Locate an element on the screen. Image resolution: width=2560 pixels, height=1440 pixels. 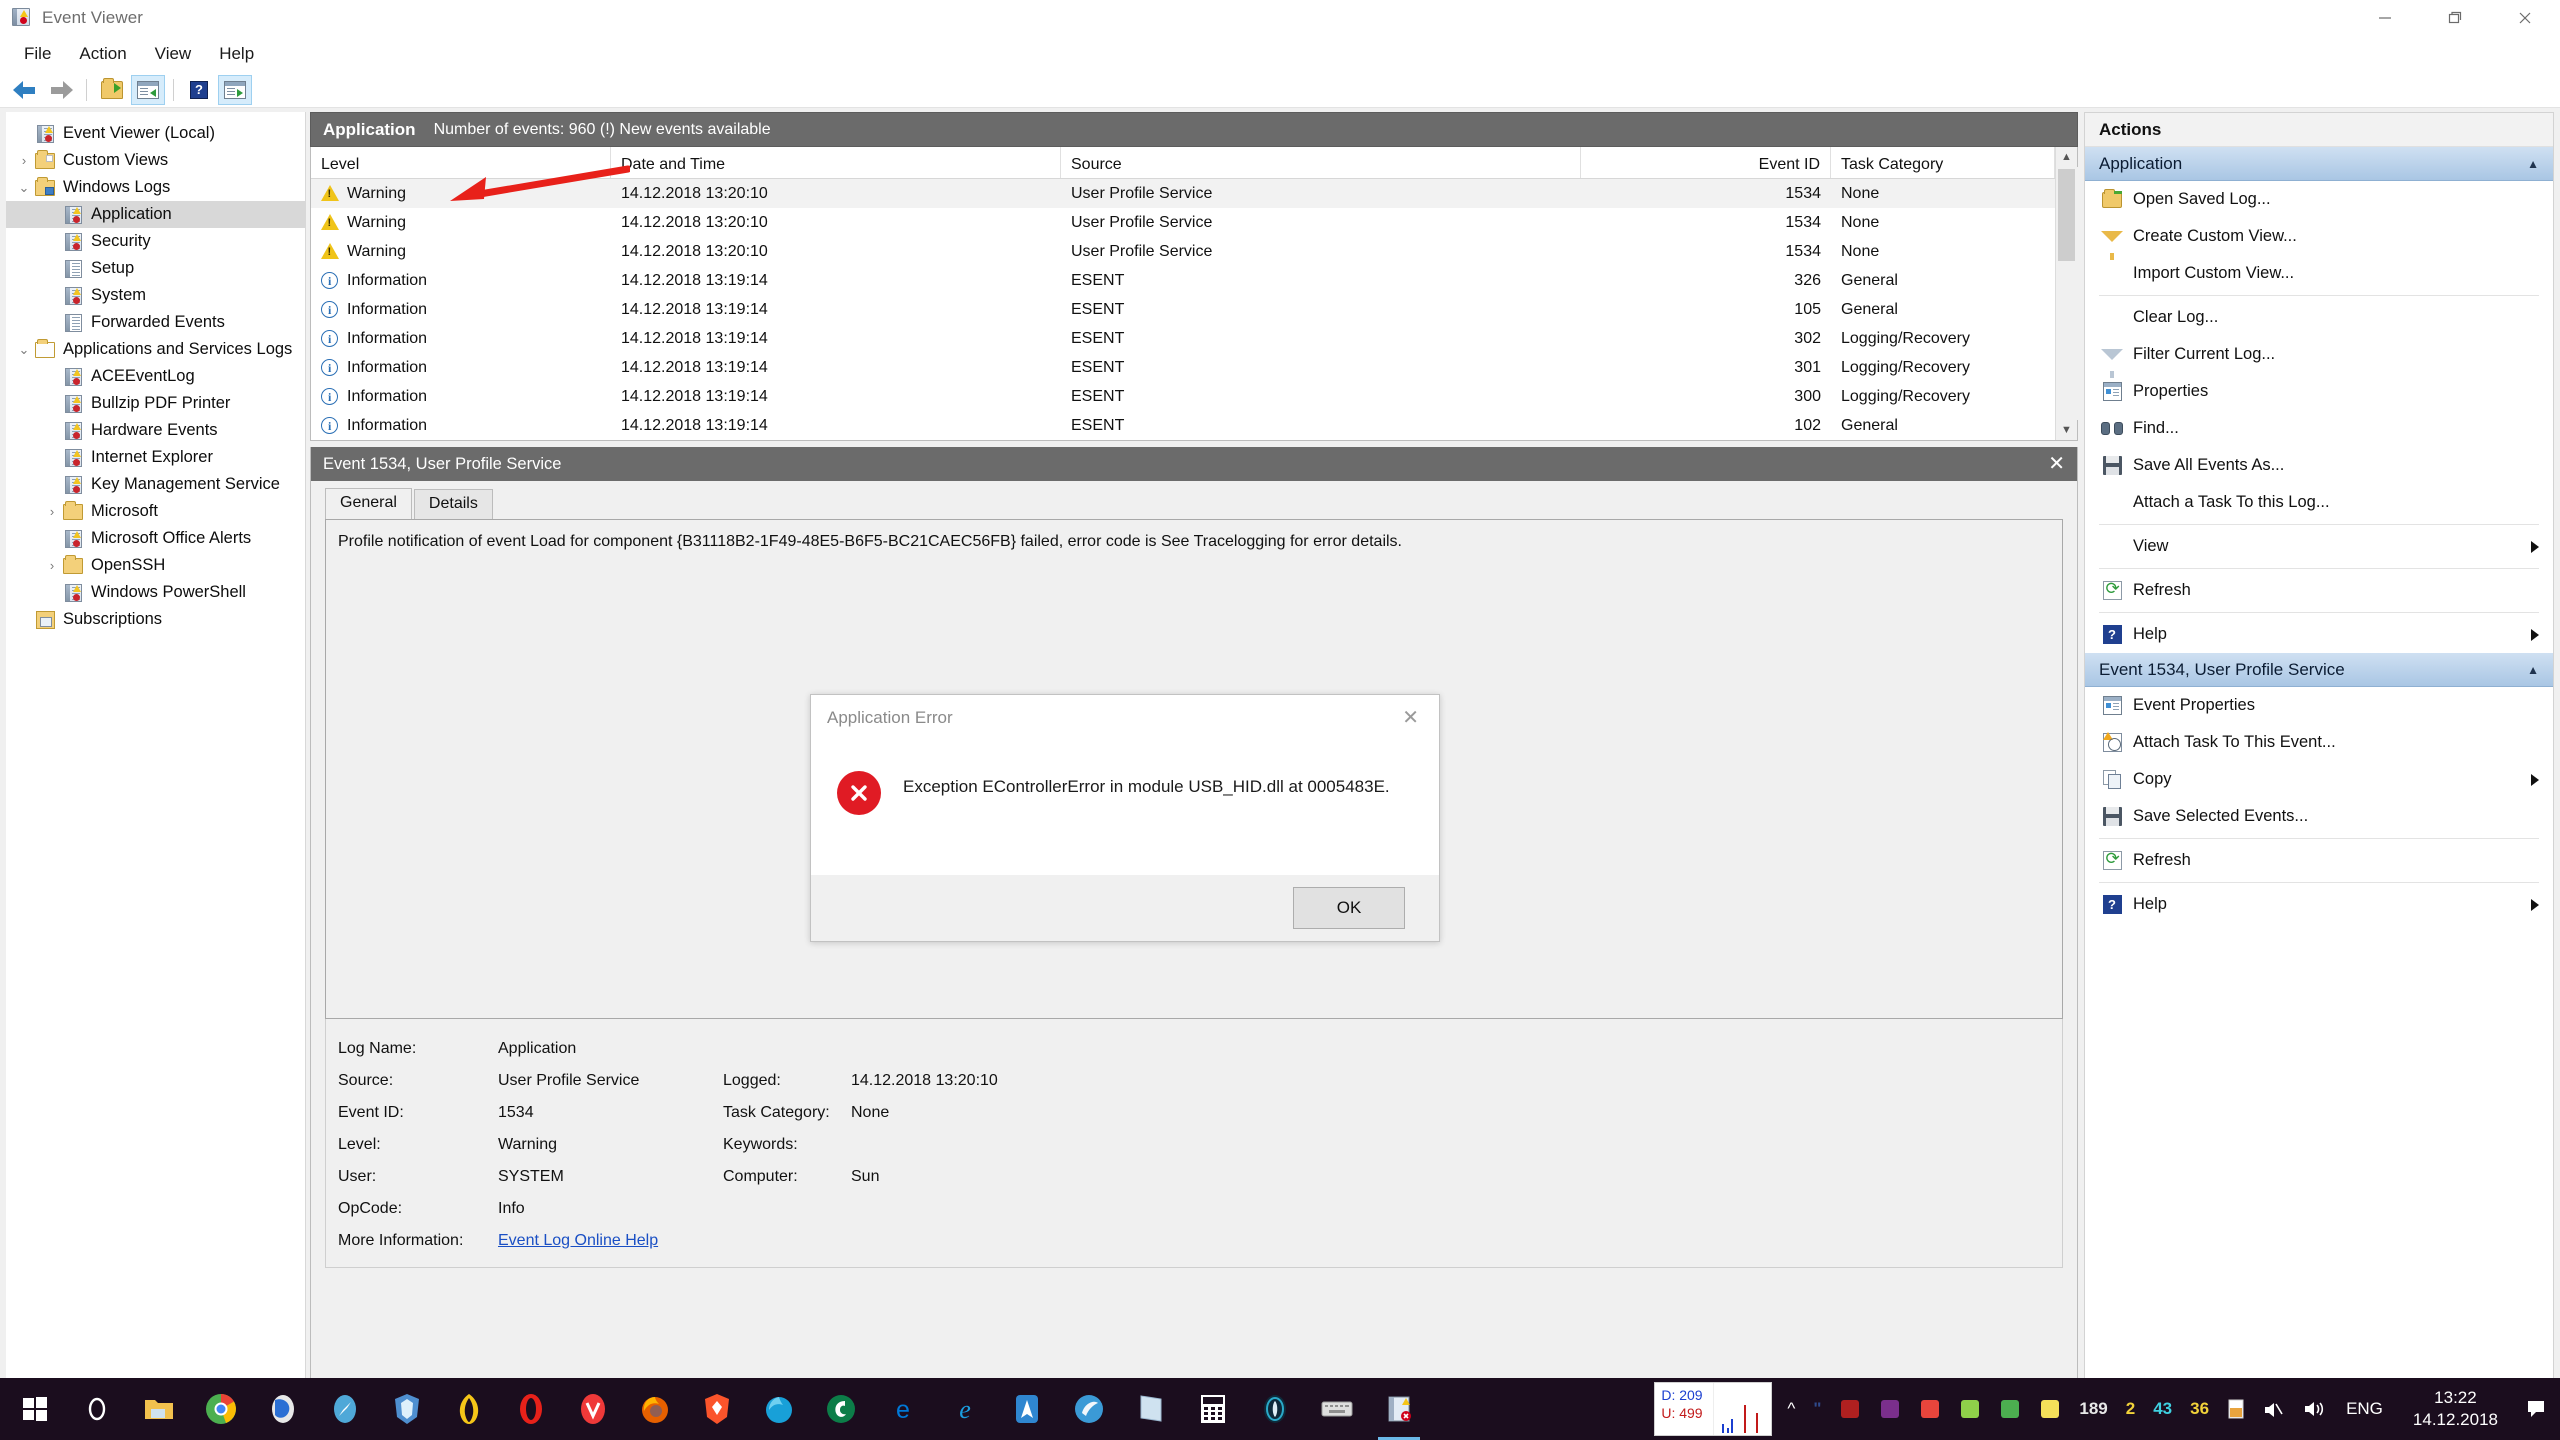
grid-scroll-track is located at coordinates (2066, 293).